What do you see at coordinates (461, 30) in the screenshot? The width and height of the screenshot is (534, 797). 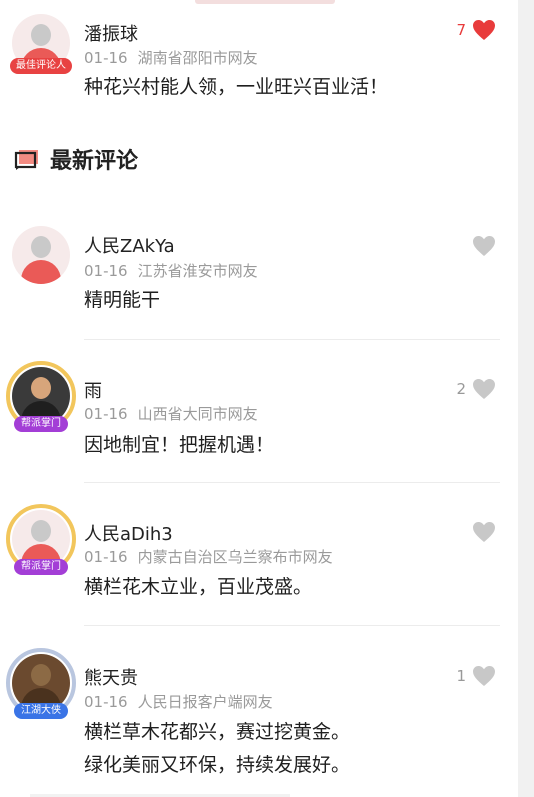 I see `like-count: 7` at bounding box center [461, 30].